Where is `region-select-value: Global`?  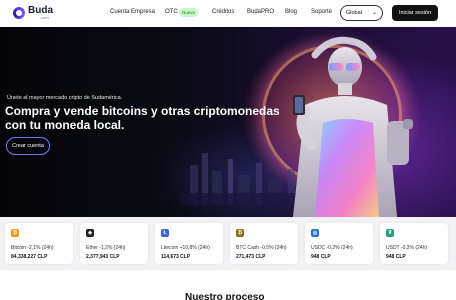
region-select-value: Global is located at coordinates (354, 13).